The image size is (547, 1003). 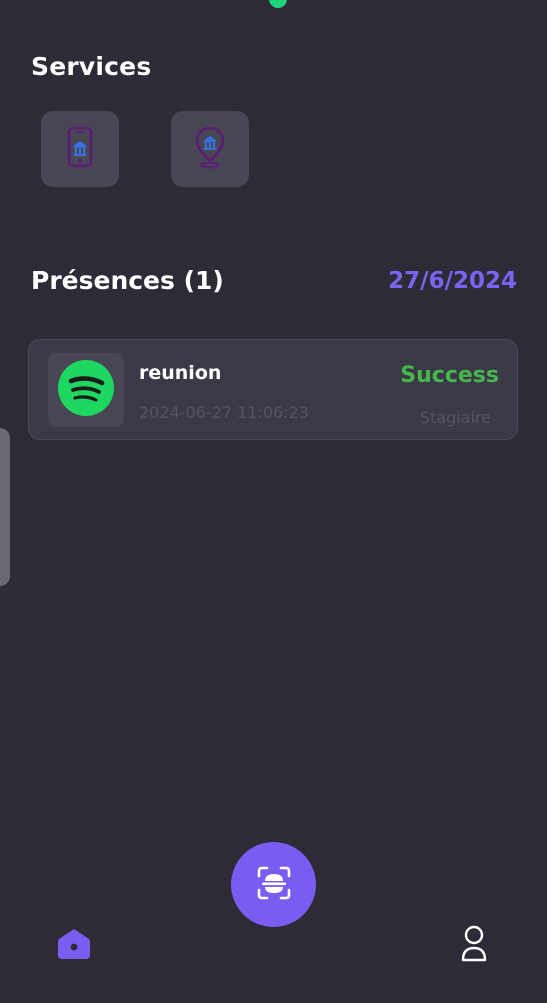 What do you see at coordinates (5, 507) in the screenshot?
I see `side-drawer-handle` at bounding box center [5, 507].